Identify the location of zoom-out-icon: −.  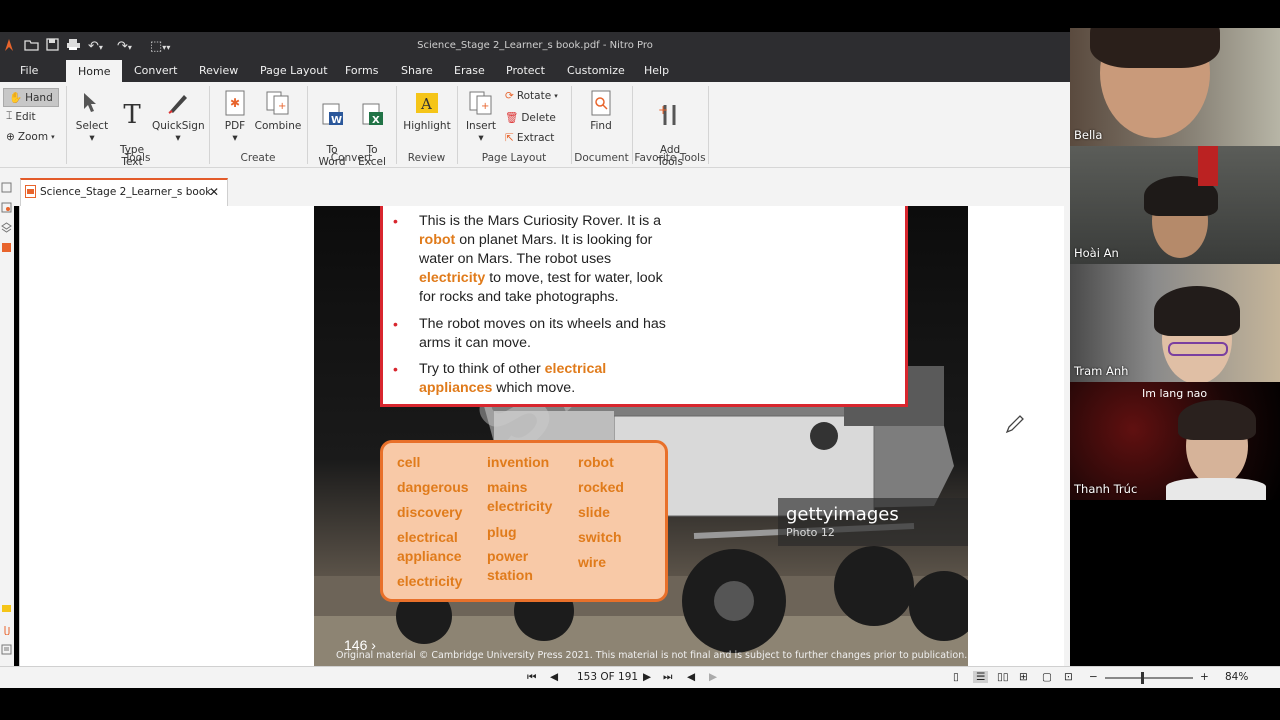
(1093, 677).